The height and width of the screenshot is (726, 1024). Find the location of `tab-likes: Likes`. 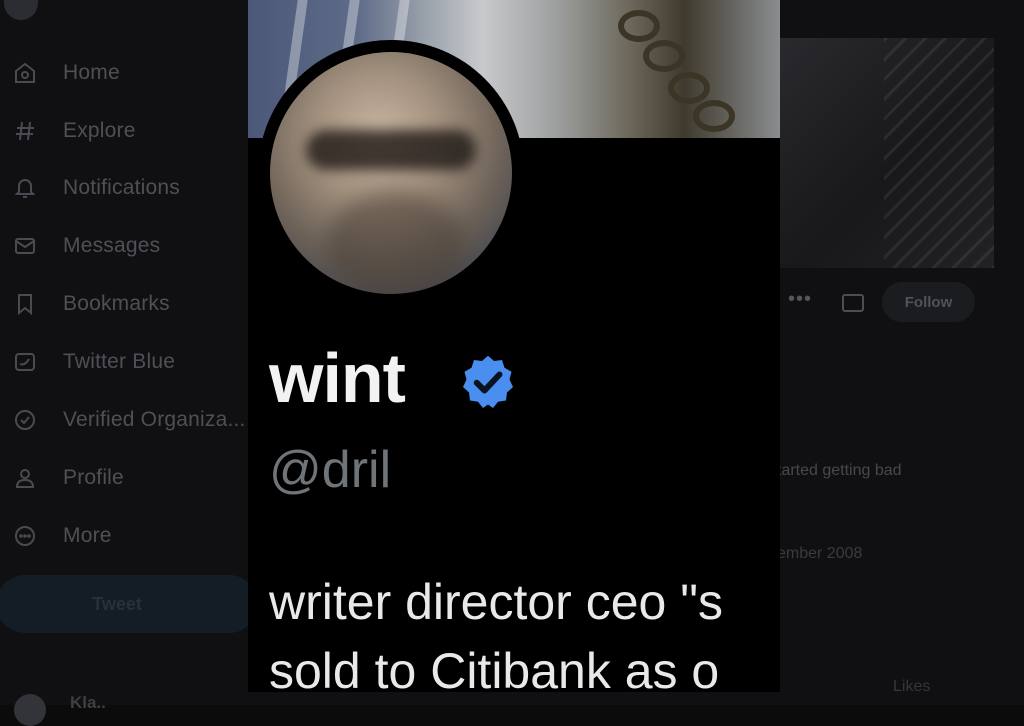

tab-likes: Likes is located at coordinates (911, 687).